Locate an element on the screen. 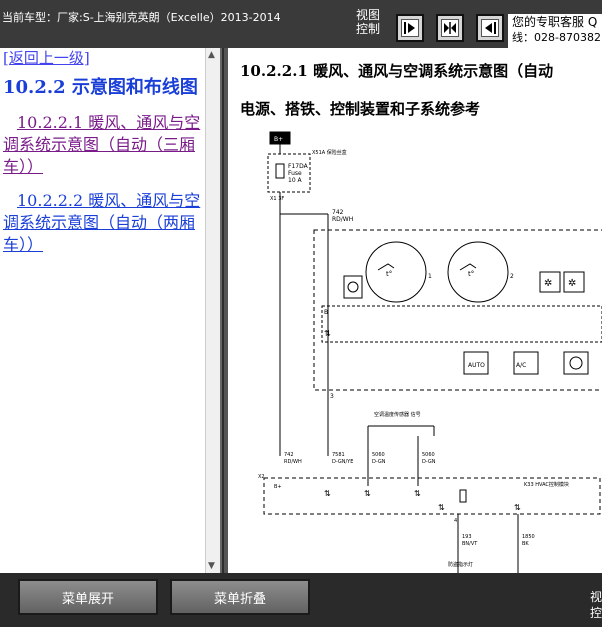 This screenshot has height=627, width=602. wire-7581: 7581 is located at coordinates (338, 455).